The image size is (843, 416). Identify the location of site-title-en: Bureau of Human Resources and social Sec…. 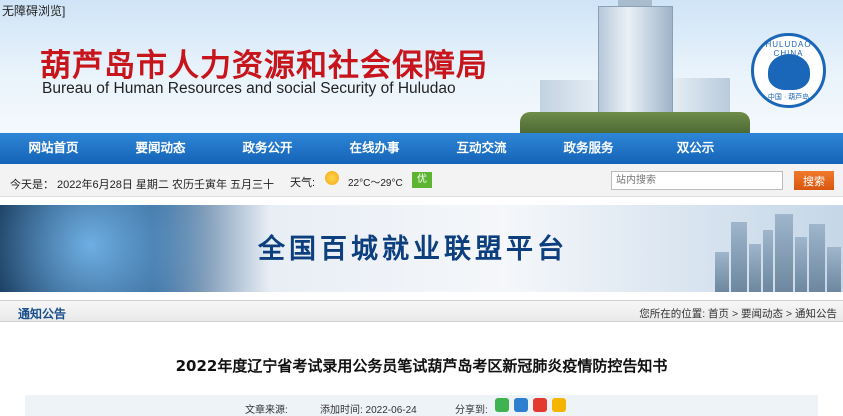
(249, 88).